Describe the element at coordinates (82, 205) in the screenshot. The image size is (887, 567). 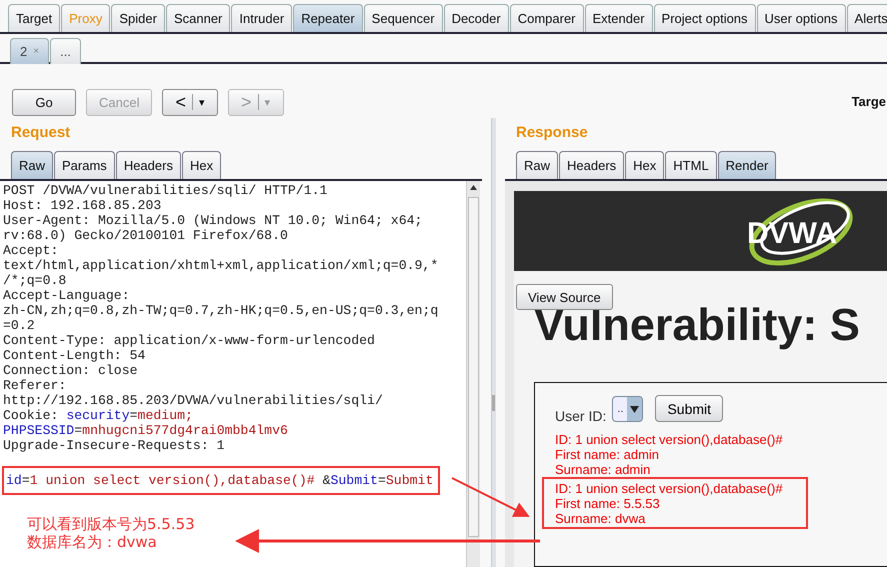
I see `request-line: Host: 192.168.85.203` at that location.